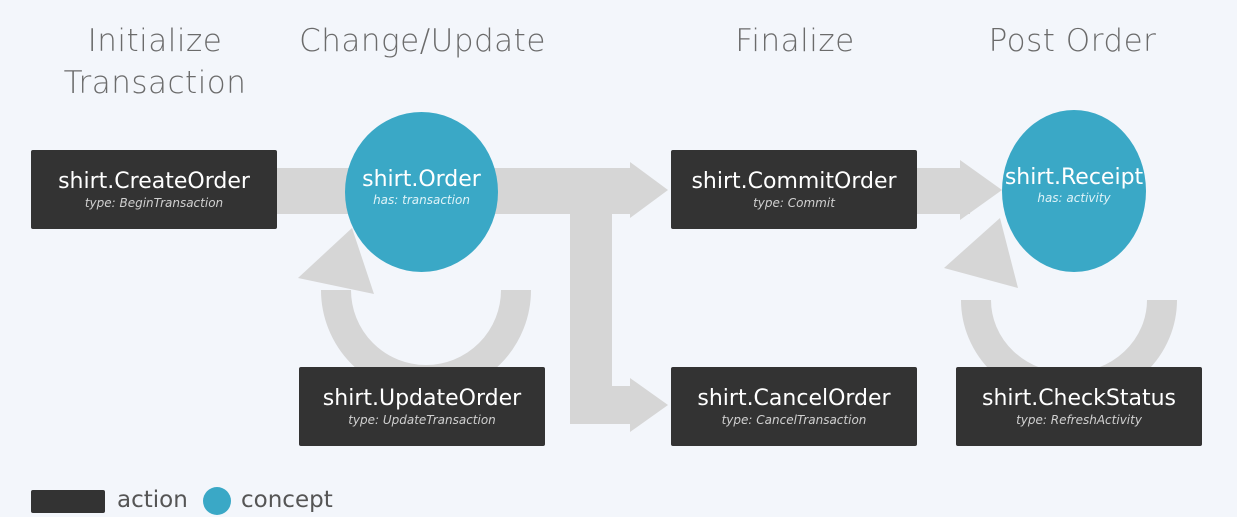 This screenshot has height=517, width=1237. Describe the element at coordinates (422, 420) in the screenshot. I see `update-order-type: type: UpdateTransaction` at that location.